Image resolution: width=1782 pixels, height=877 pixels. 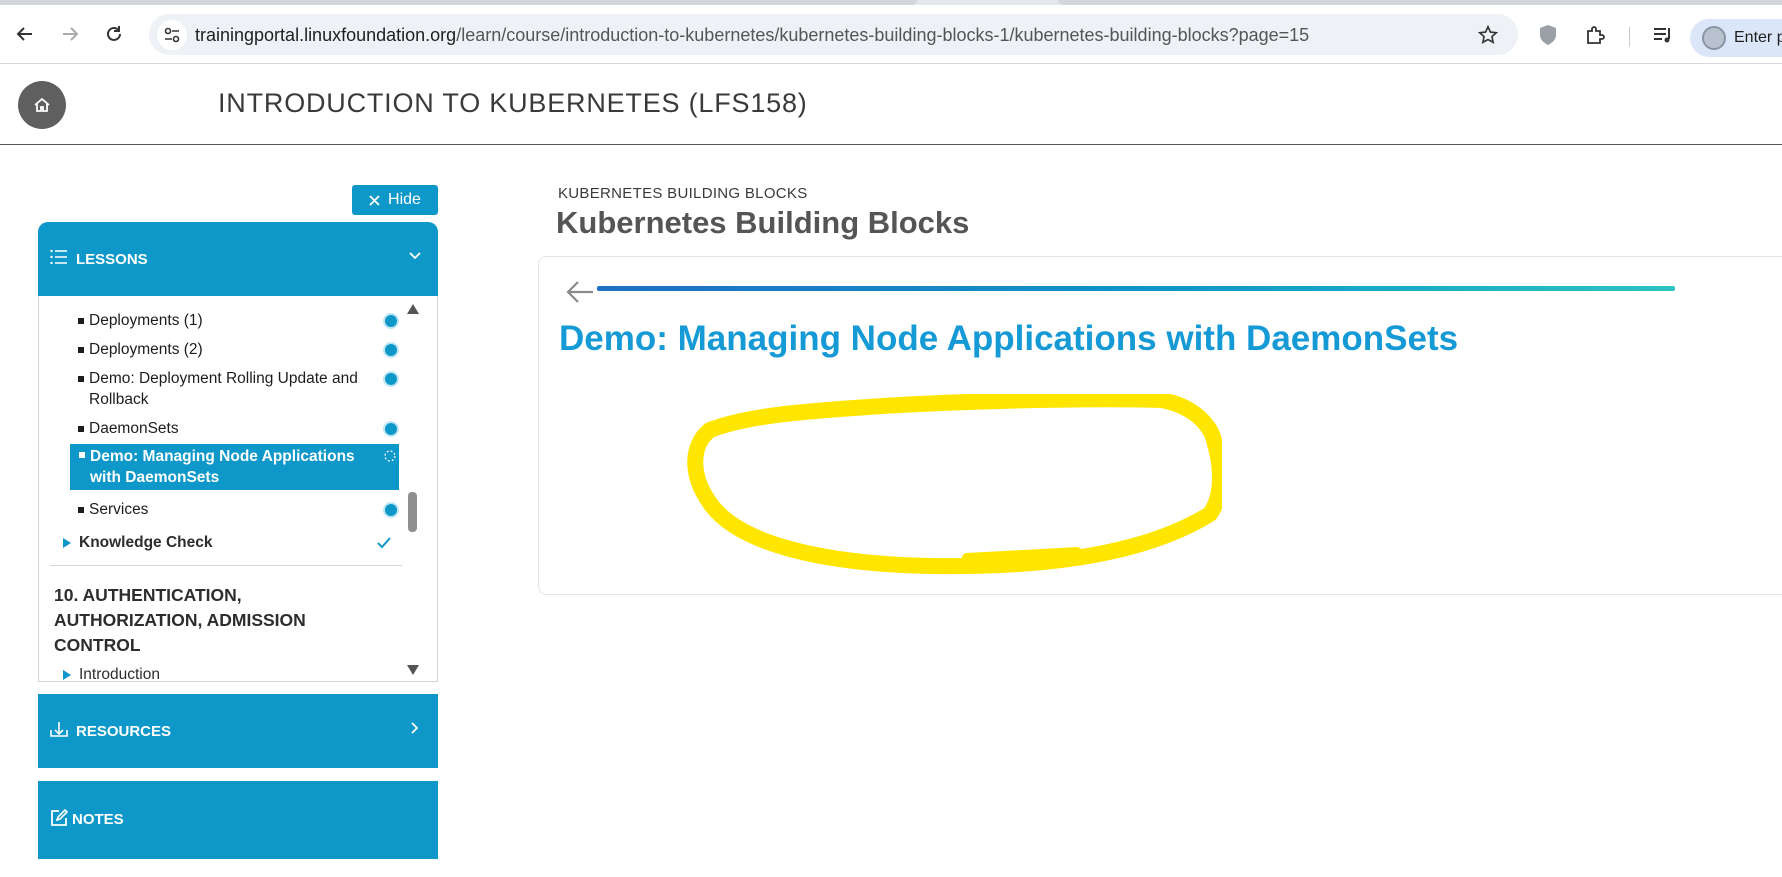 I want to click on forward-arrow-icon, so click(x=71, y=34).